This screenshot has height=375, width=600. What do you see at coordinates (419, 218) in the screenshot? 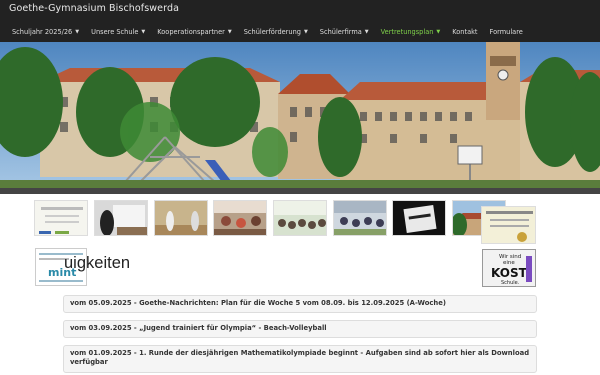
I see `thumbnail-logo-dark` at bounding box center [419, 218].